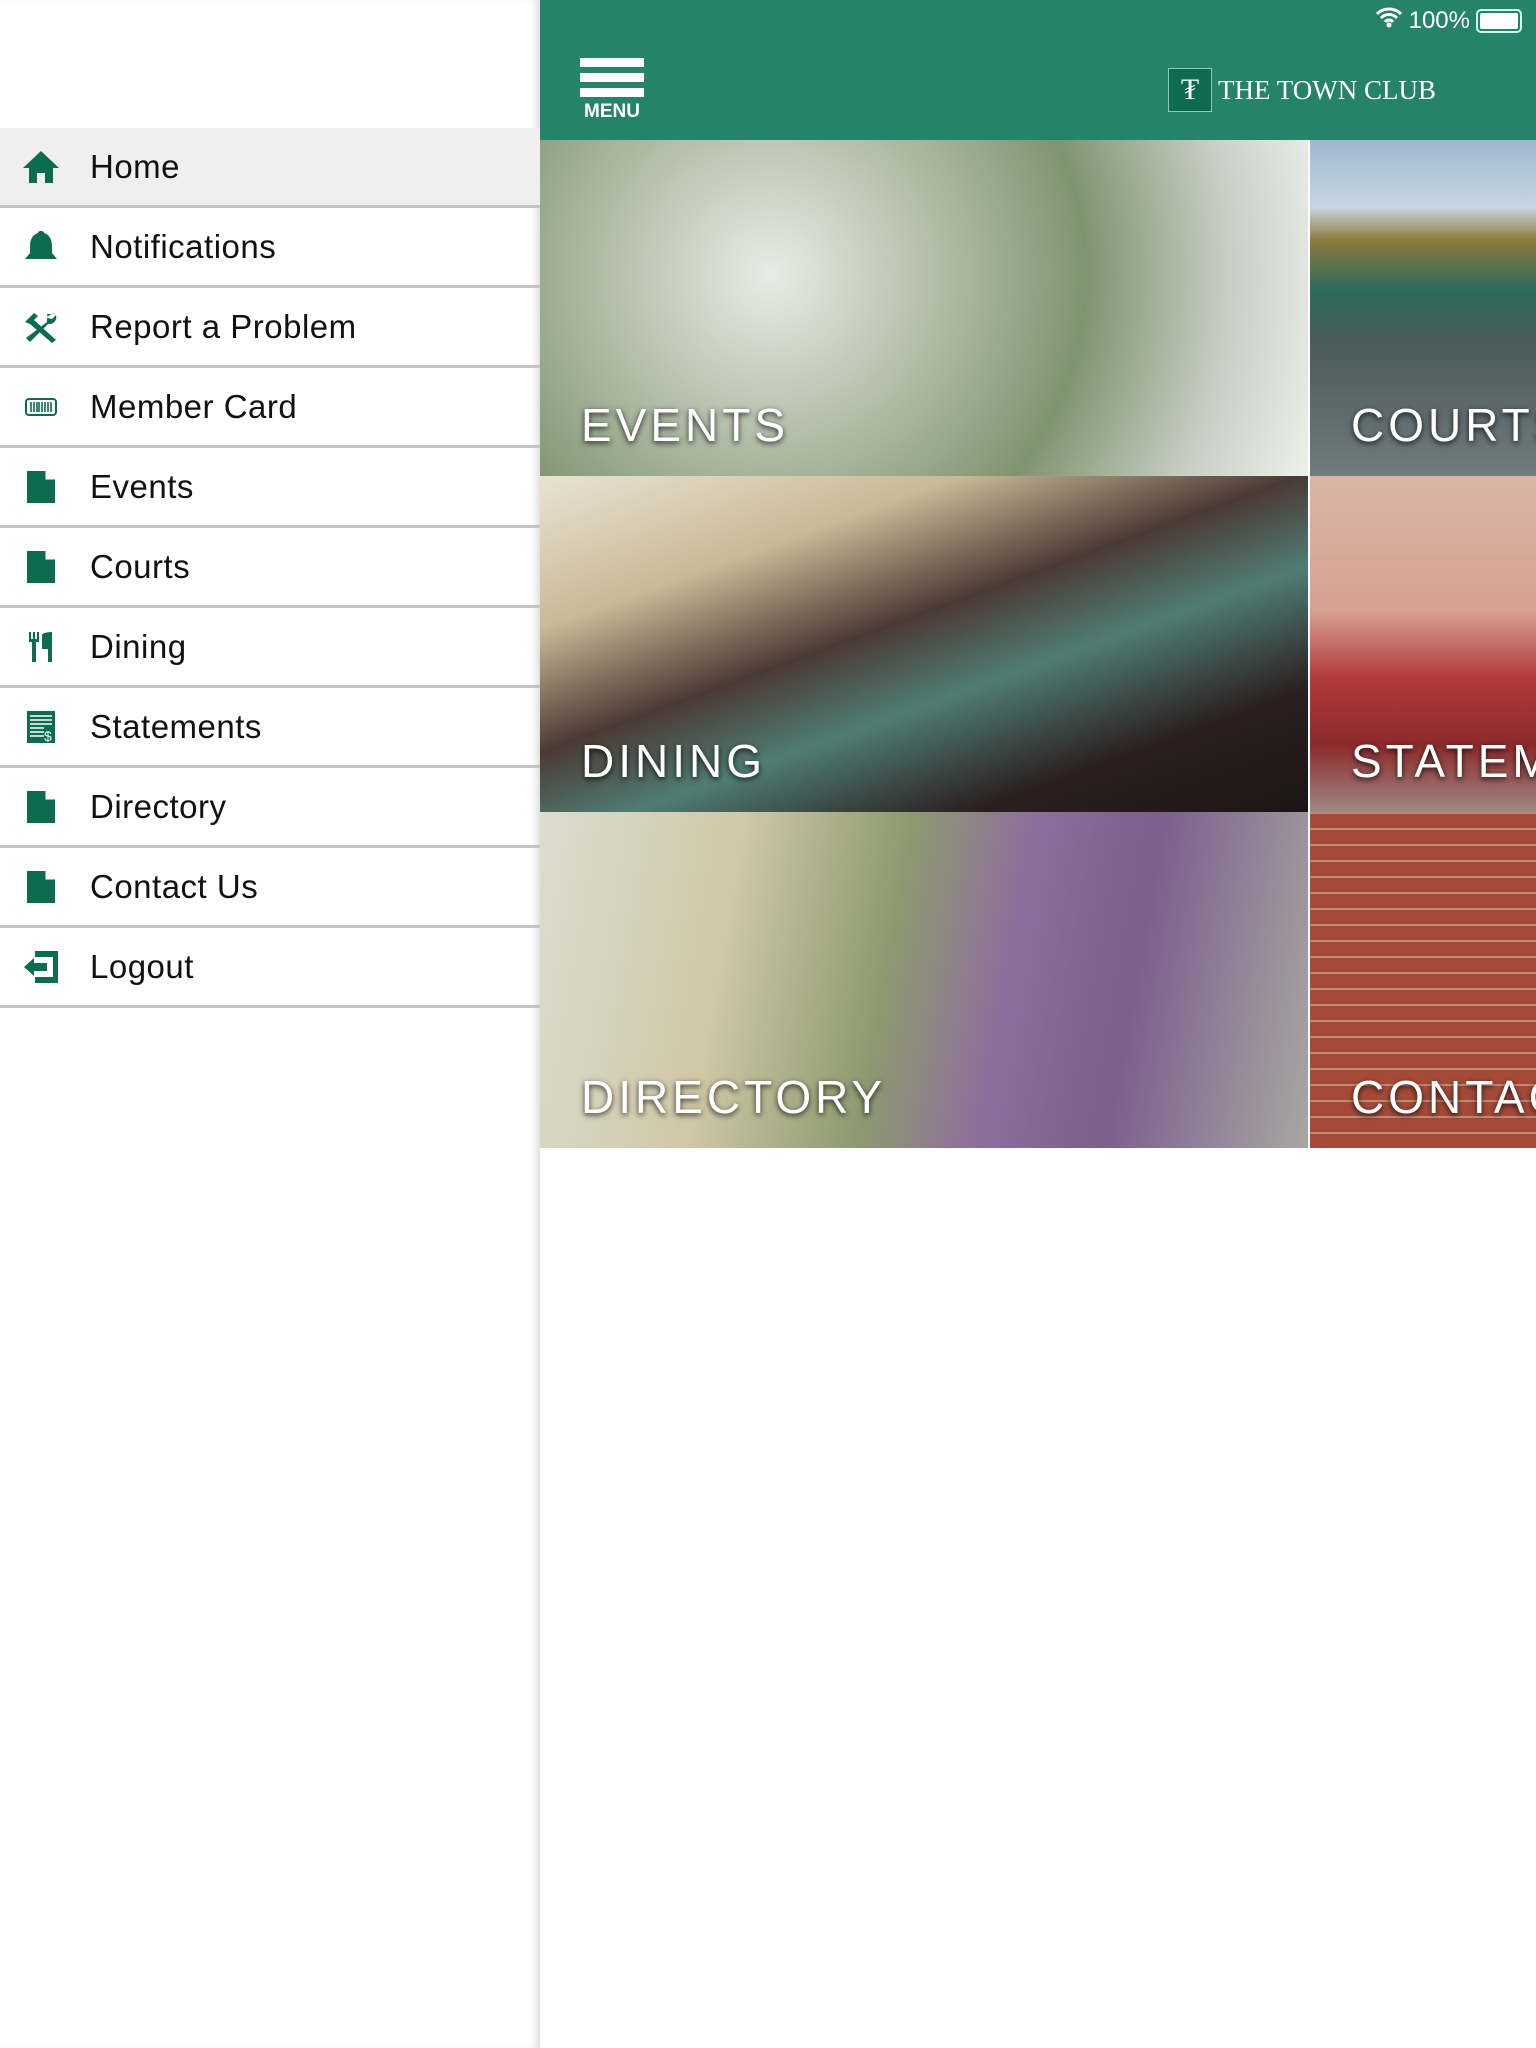 Image resolution: width=1536 pixels, height=2048 pixels. What do you see at coordinates (41, 327) in the screenshot?
I see `tools-icon` at bounding box center [41, 327].